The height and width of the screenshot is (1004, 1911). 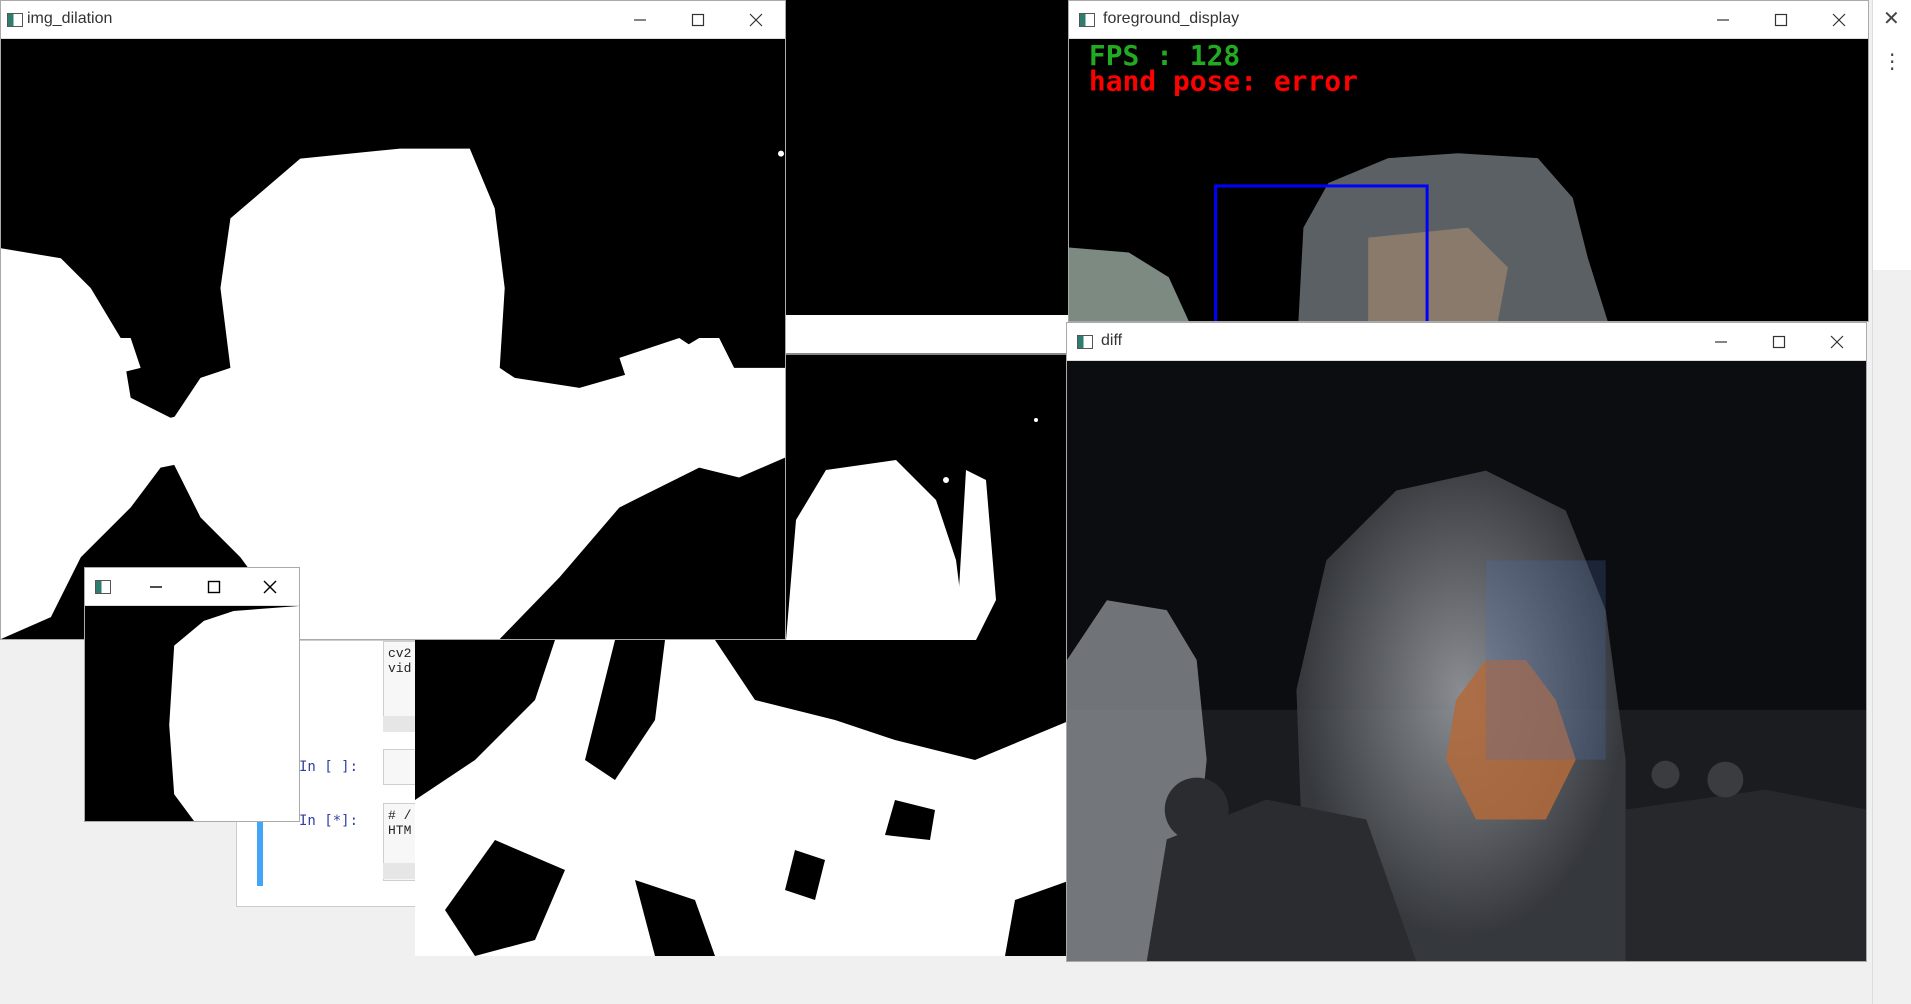 What do you see at coordinates (393, 20) in the screenshot?
I see `title-bar: img_dilation` at bounding box center [393, 20].